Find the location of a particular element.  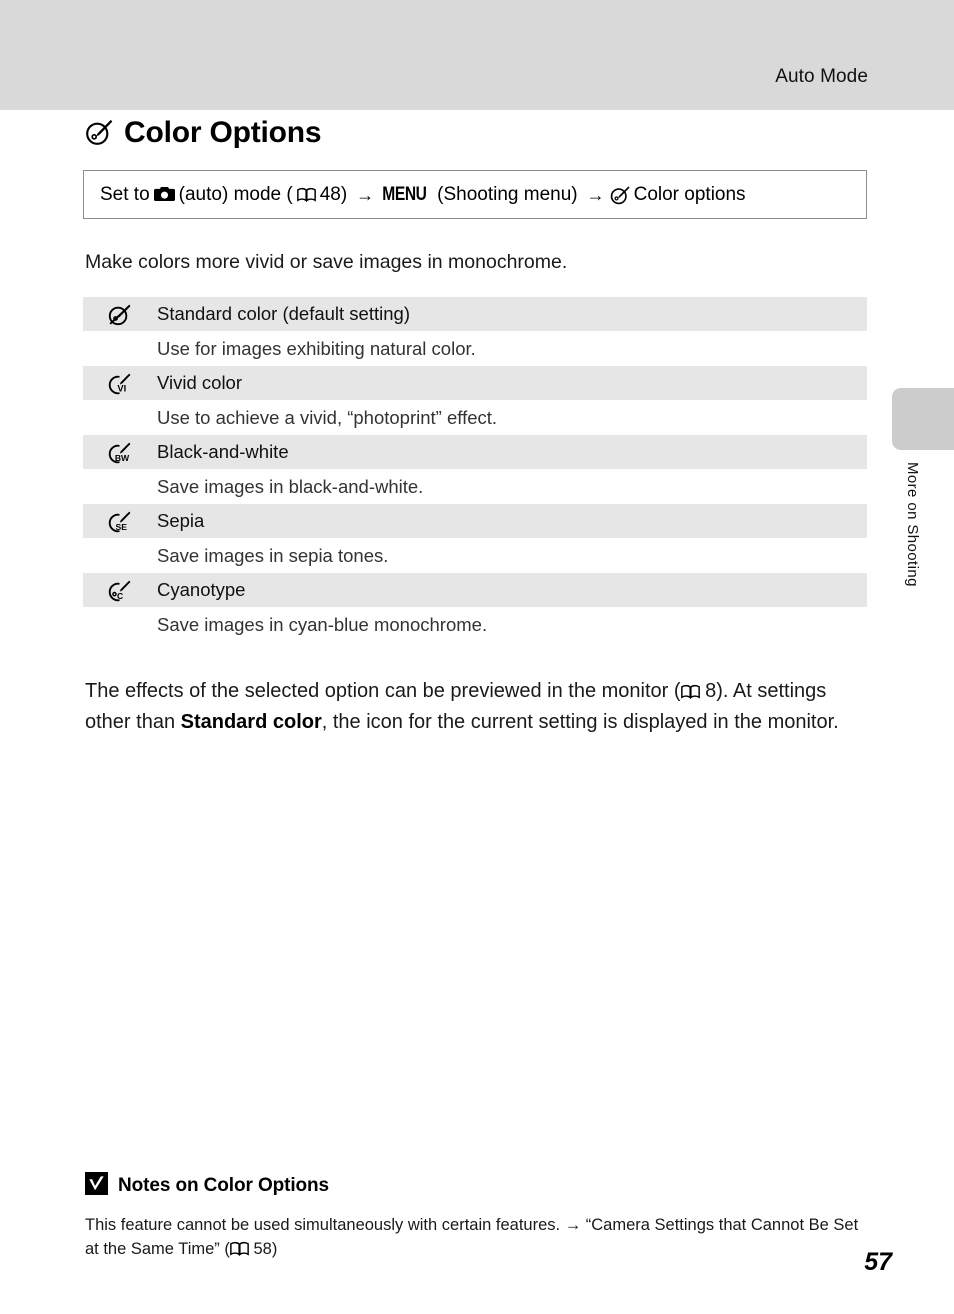

table-row: C Cyanotype is located at coordinates (475, 590).